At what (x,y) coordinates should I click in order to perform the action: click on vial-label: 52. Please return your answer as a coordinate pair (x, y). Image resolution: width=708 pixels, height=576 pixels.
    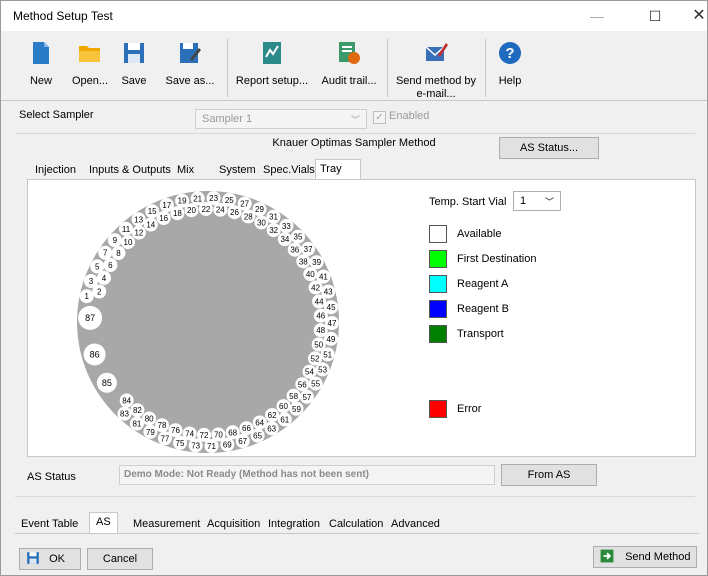
    Looking at the image, I should click on (315, 358).